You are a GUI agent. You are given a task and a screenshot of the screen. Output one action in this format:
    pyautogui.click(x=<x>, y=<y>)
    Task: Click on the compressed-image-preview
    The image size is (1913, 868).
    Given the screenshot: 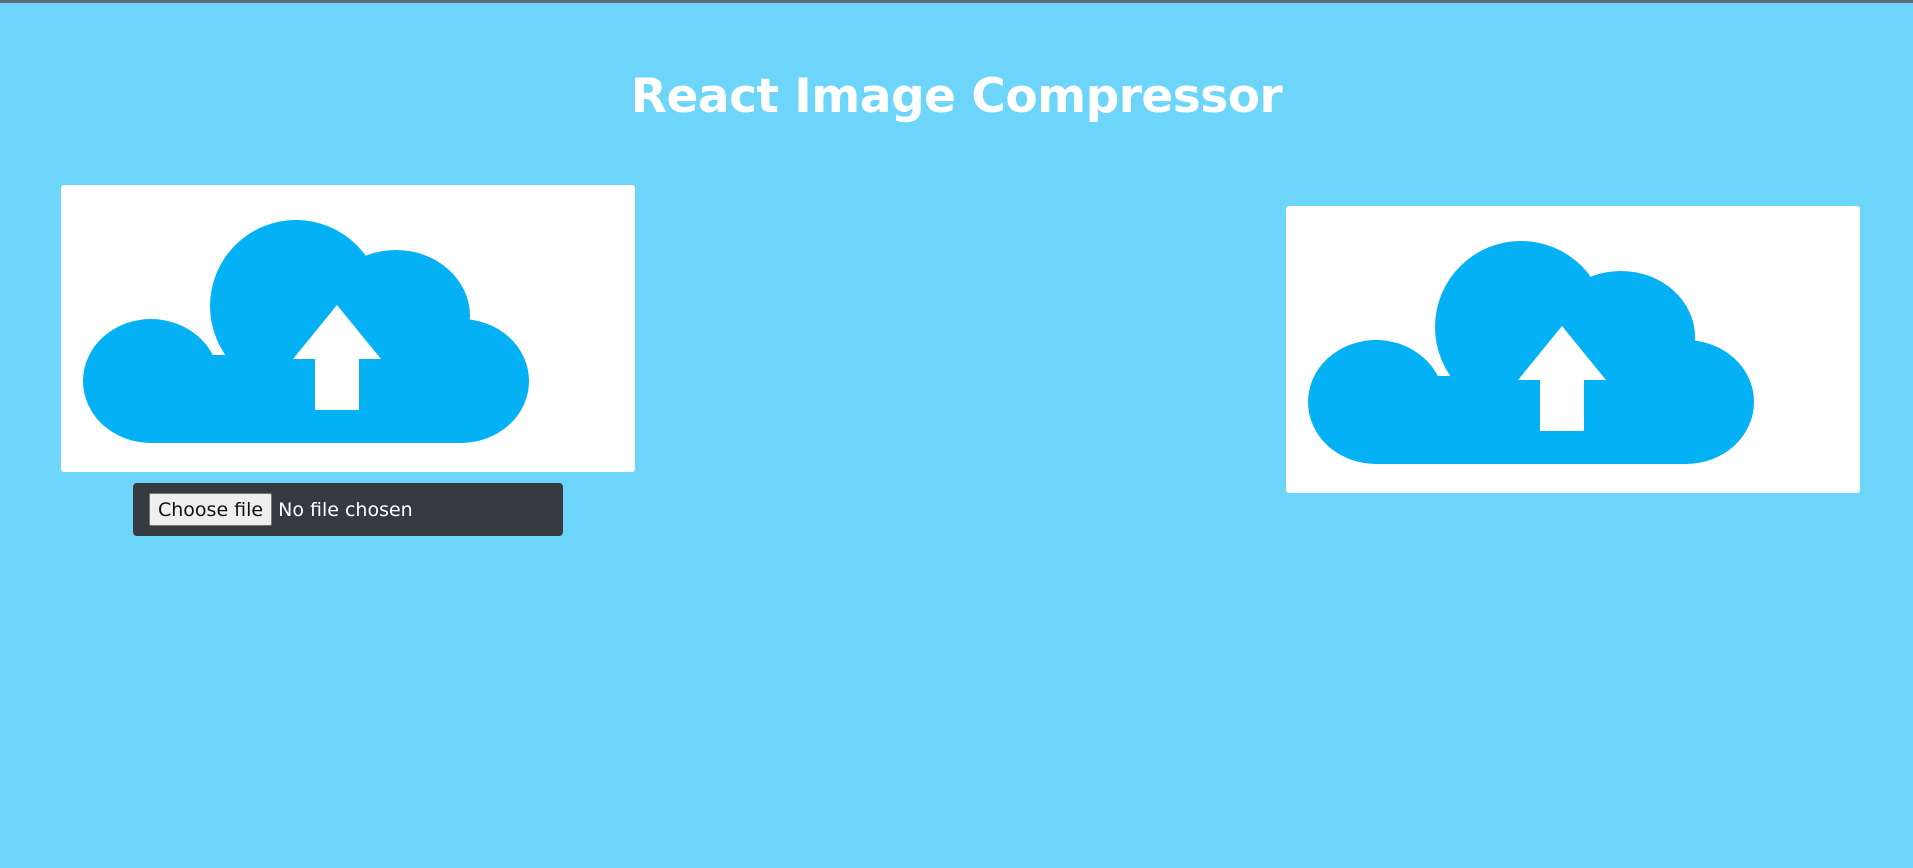 What is the action you would take?
    pyautogui.click(x=1573, y=349)
    